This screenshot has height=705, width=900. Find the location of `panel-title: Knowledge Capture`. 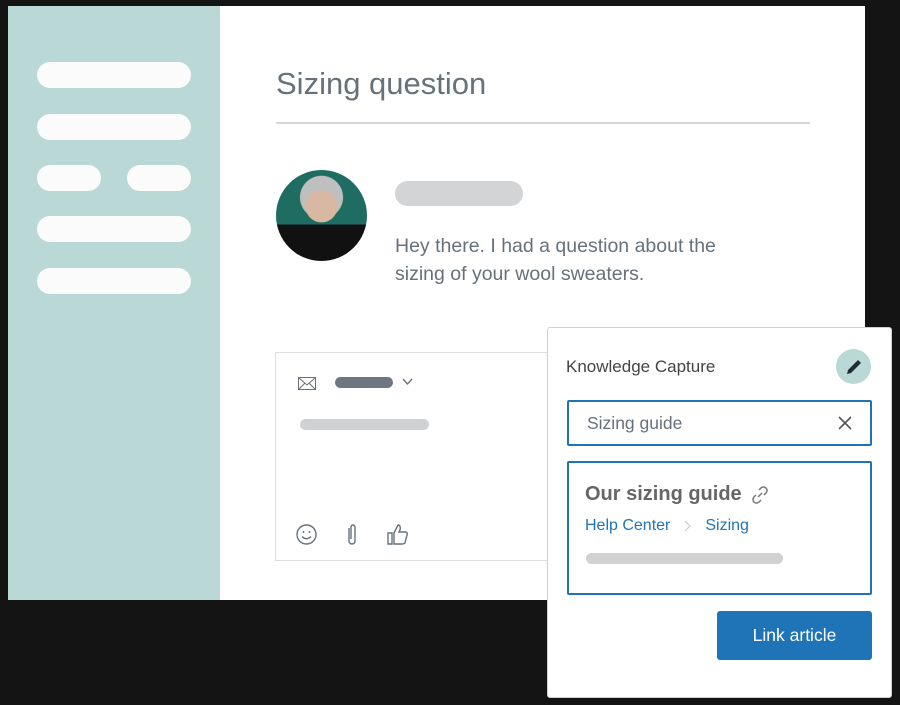

panel-title: Knowledge Capture is located at coordinates (641, 366).